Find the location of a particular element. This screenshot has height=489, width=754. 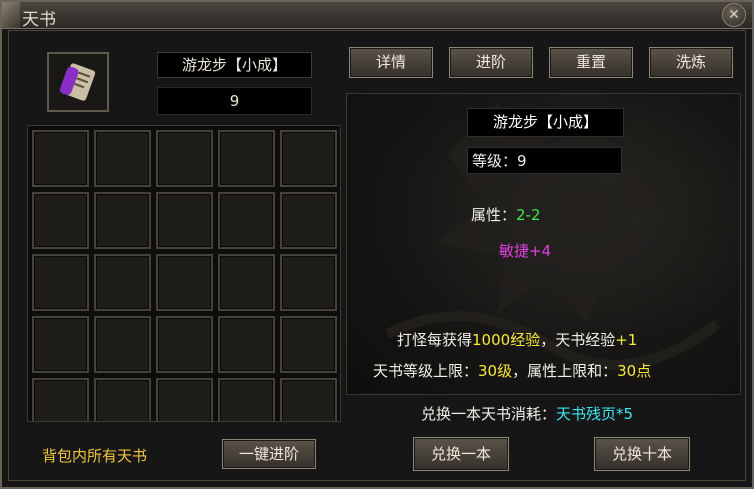

kill-text-2: ，天书经验 is located at coordinates (578, 340).